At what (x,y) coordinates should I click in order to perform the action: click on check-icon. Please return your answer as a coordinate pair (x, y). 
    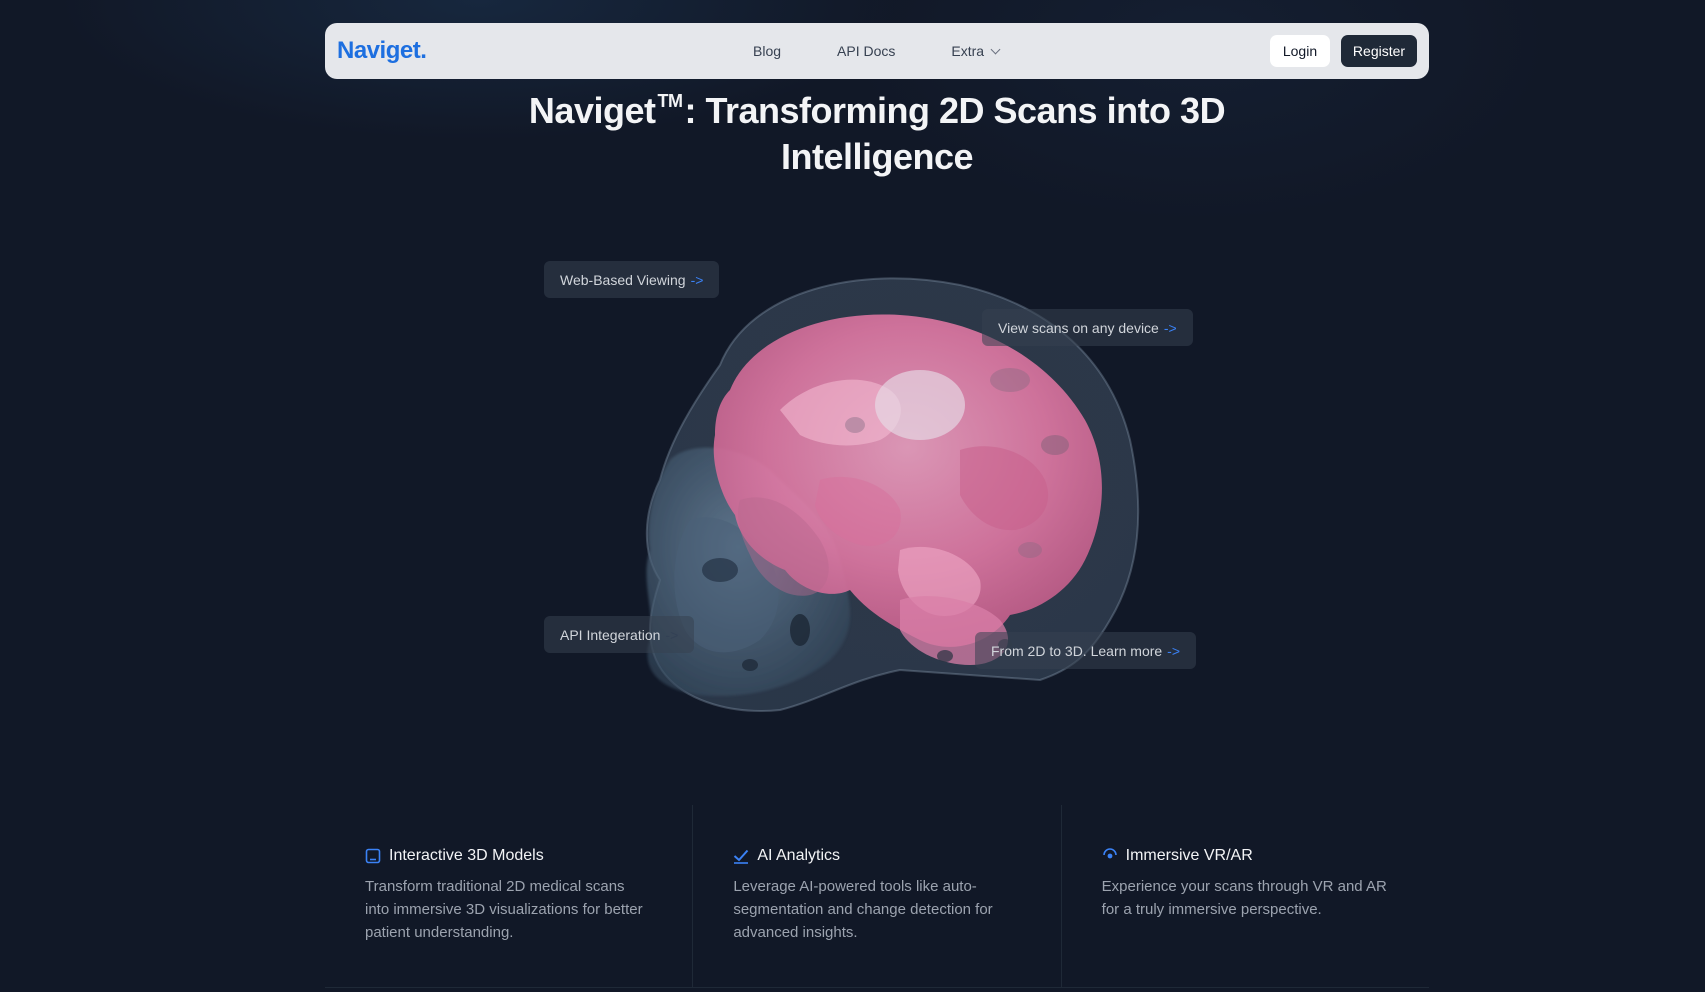
    Looking at the image, I should click on (741, 856).